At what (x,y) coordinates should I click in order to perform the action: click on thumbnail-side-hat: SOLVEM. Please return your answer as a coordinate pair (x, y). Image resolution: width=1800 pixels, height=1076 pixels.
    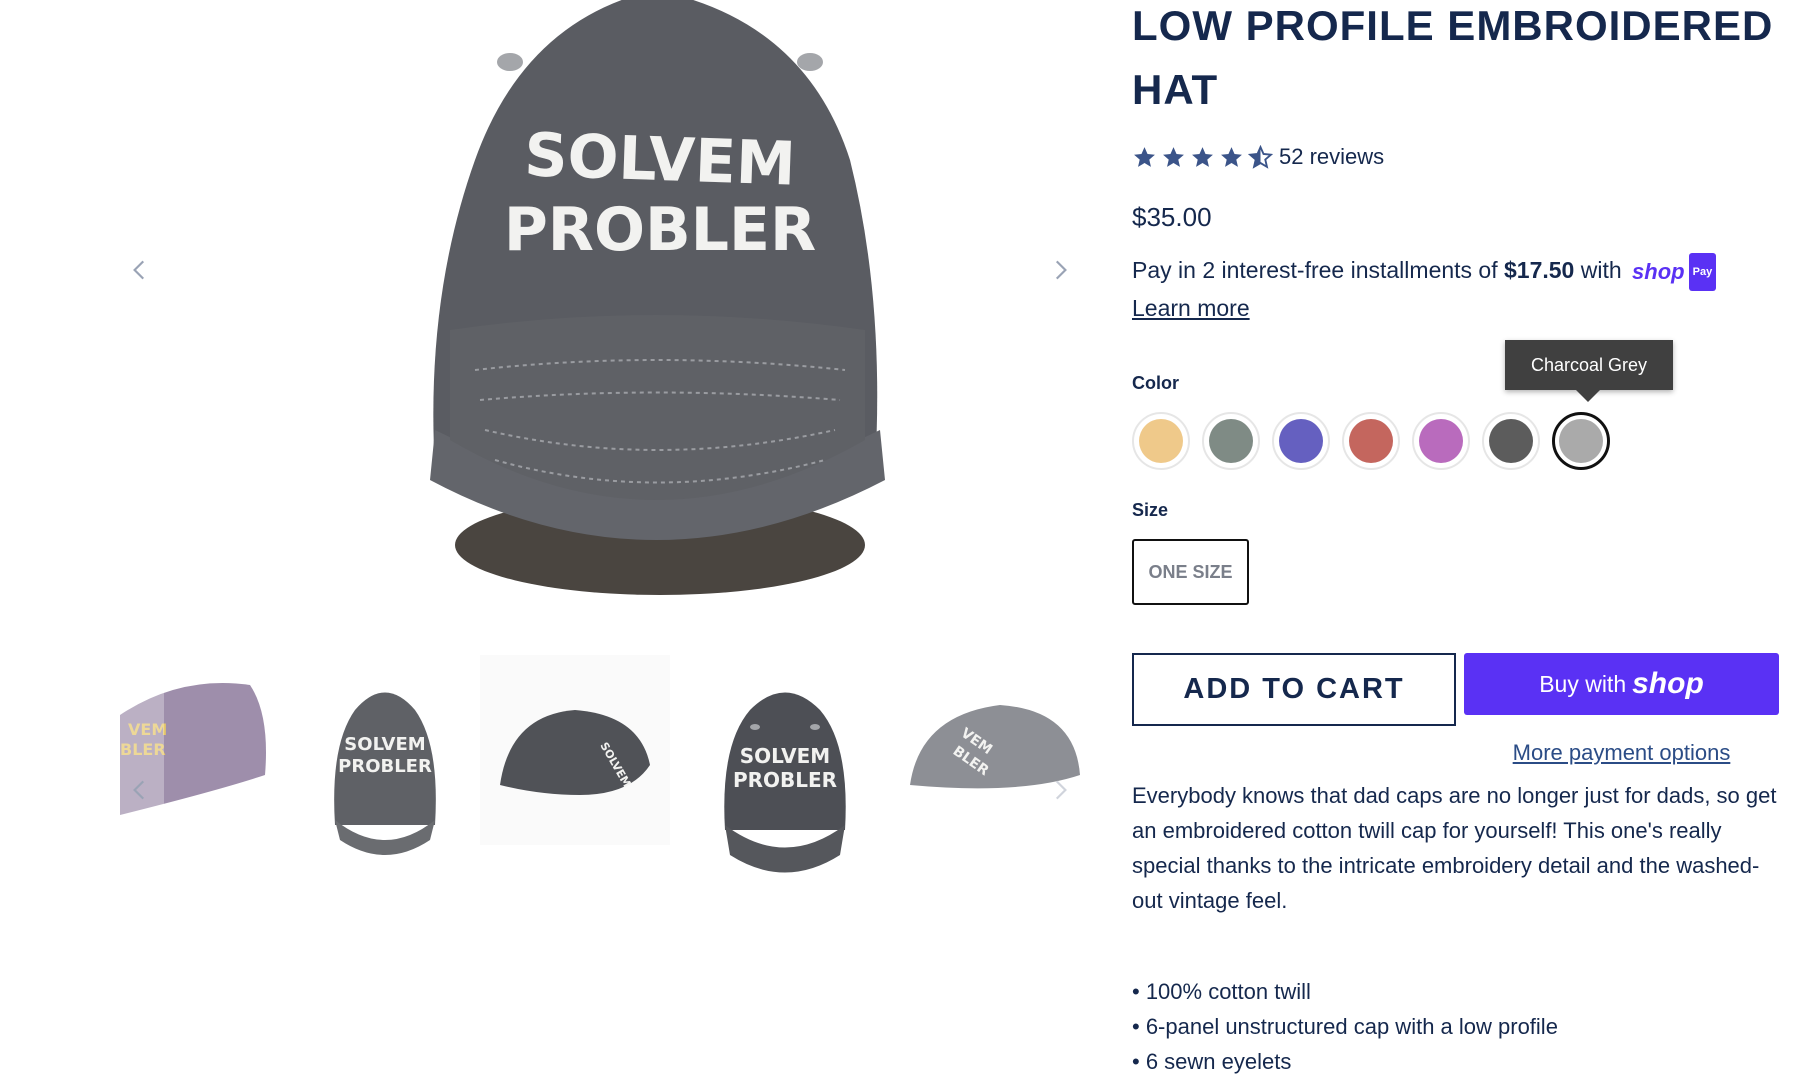
    Looking at the image, I should click on (575, 780).